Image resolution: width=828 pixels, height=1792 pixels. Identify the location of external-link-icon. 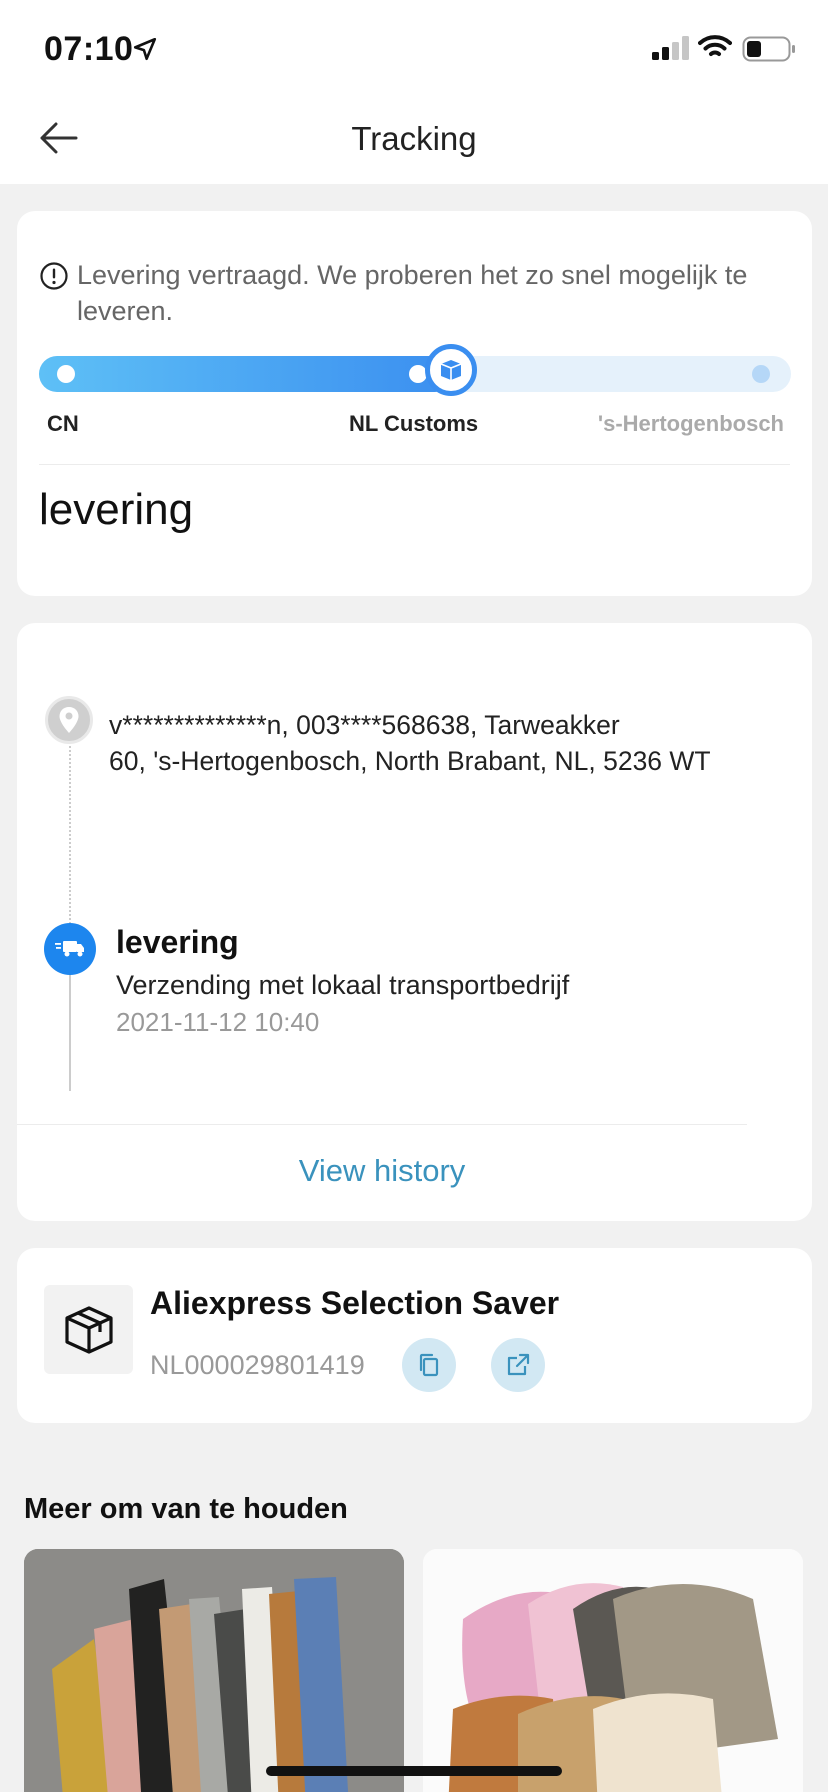
(518, 1364).